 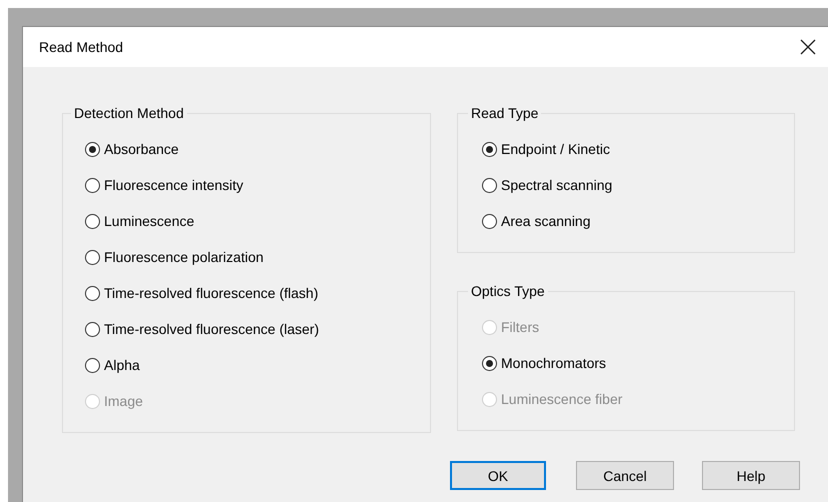 What do you see at coordinates (505, 113) in the screenshot?
I see `group-title: Read Type` at bounding box center [505, 113].